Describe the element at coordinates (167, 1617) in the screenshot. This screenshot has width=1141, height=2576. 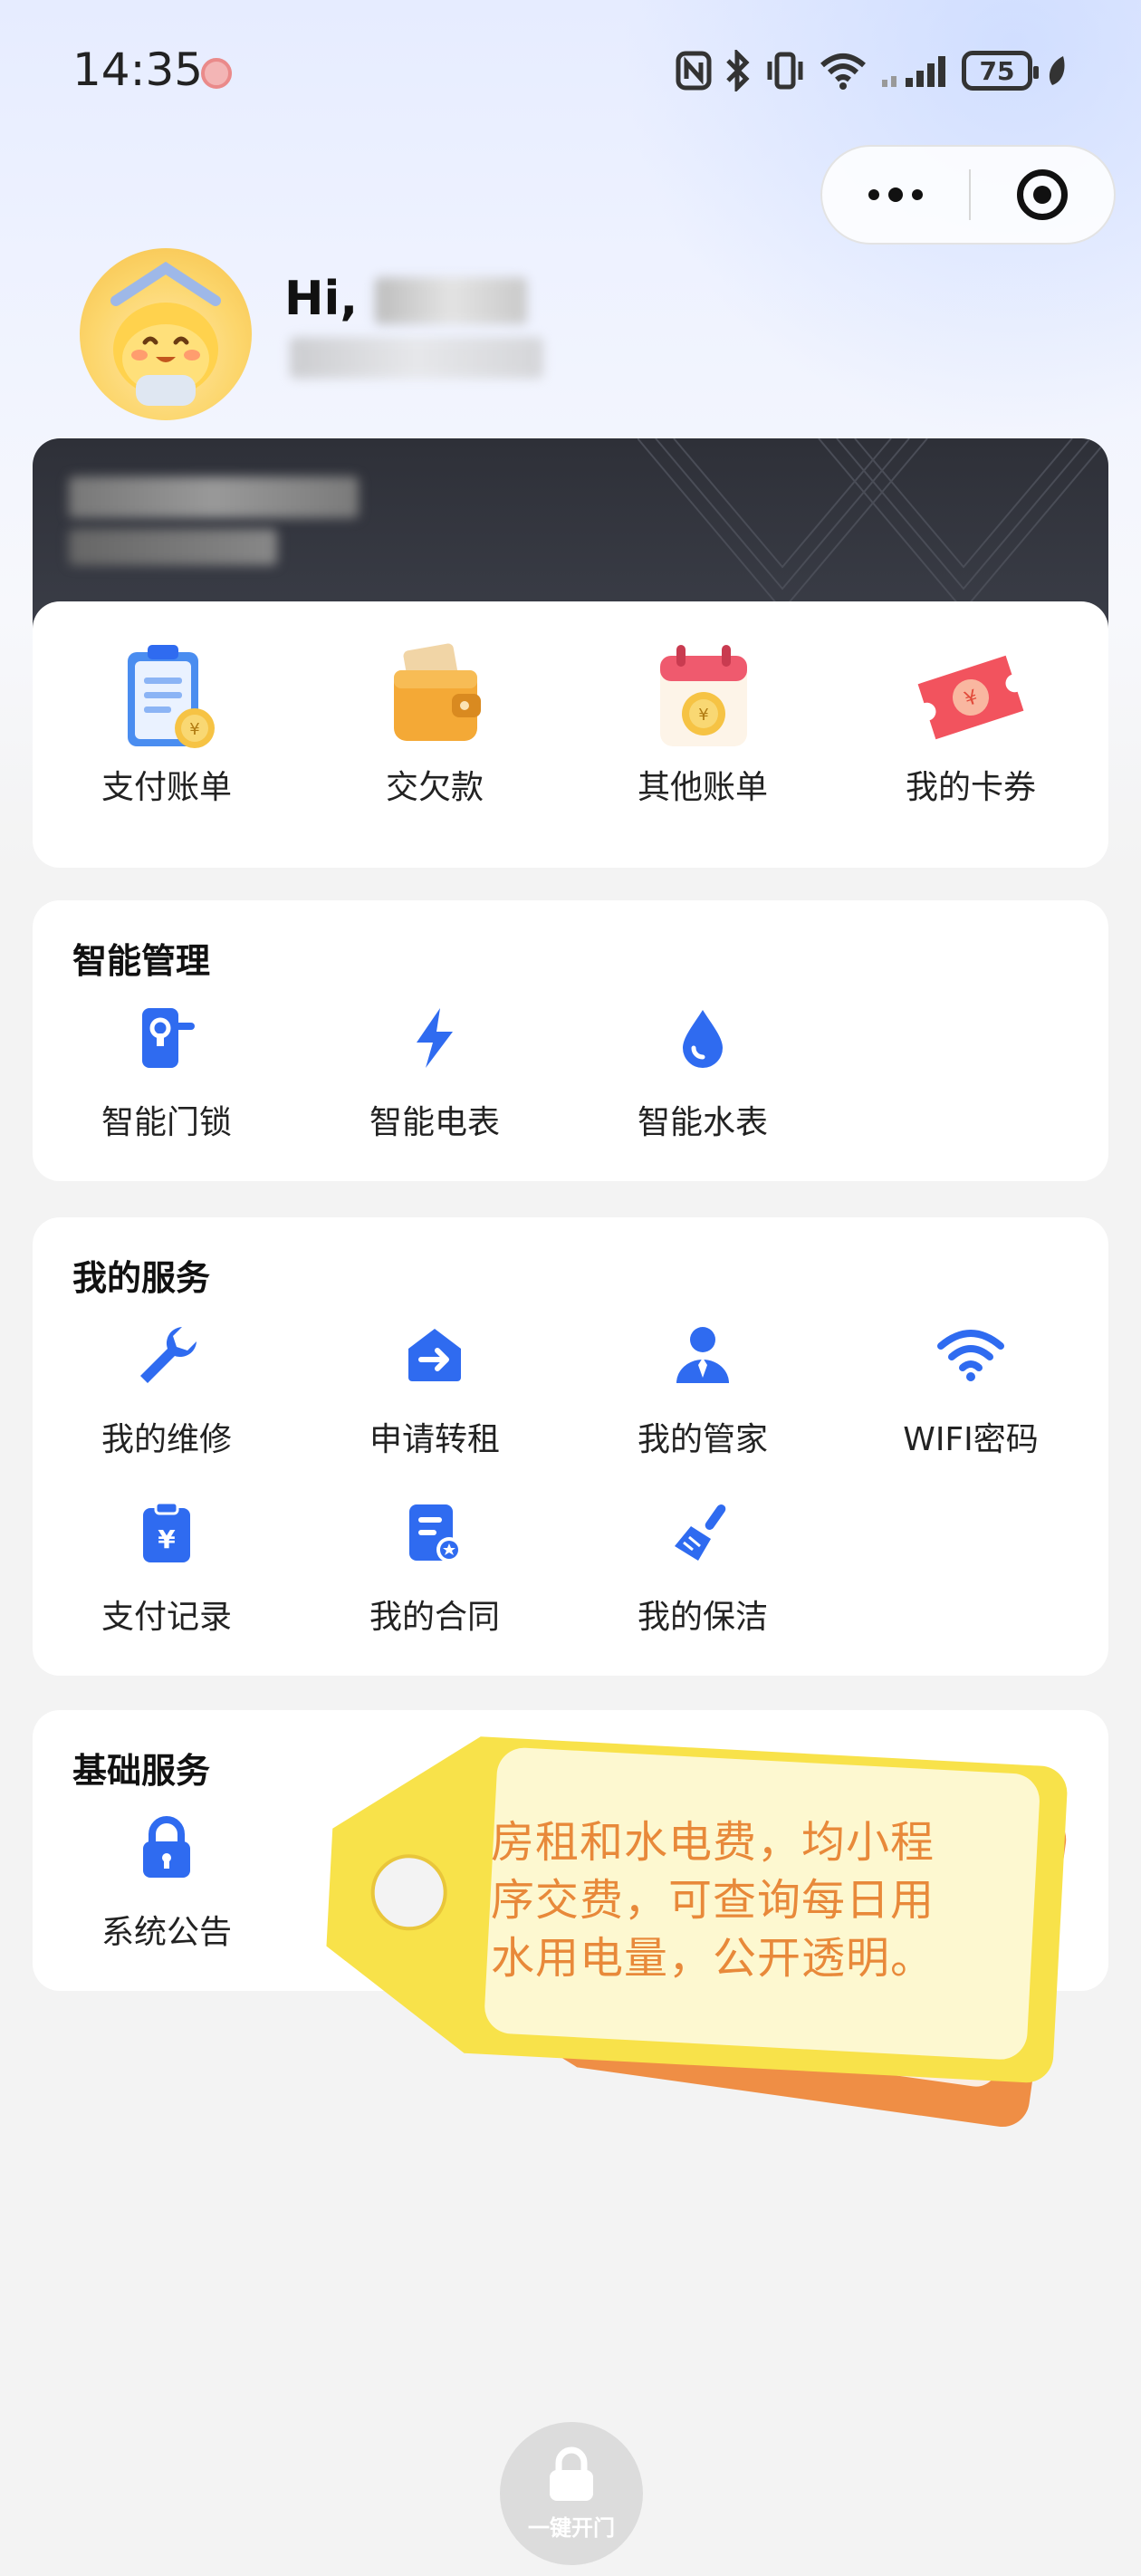
I see `service-item-label: 支付记录` at that location.